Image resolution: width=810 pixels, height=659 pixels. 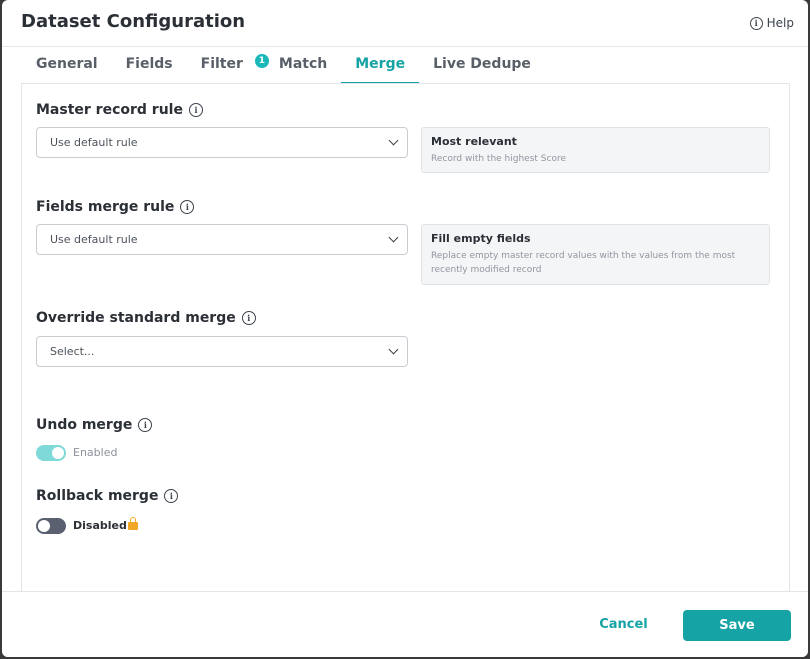 I want to click on undo-merge-heading: Undo merge i, so click(x=94, y=425).